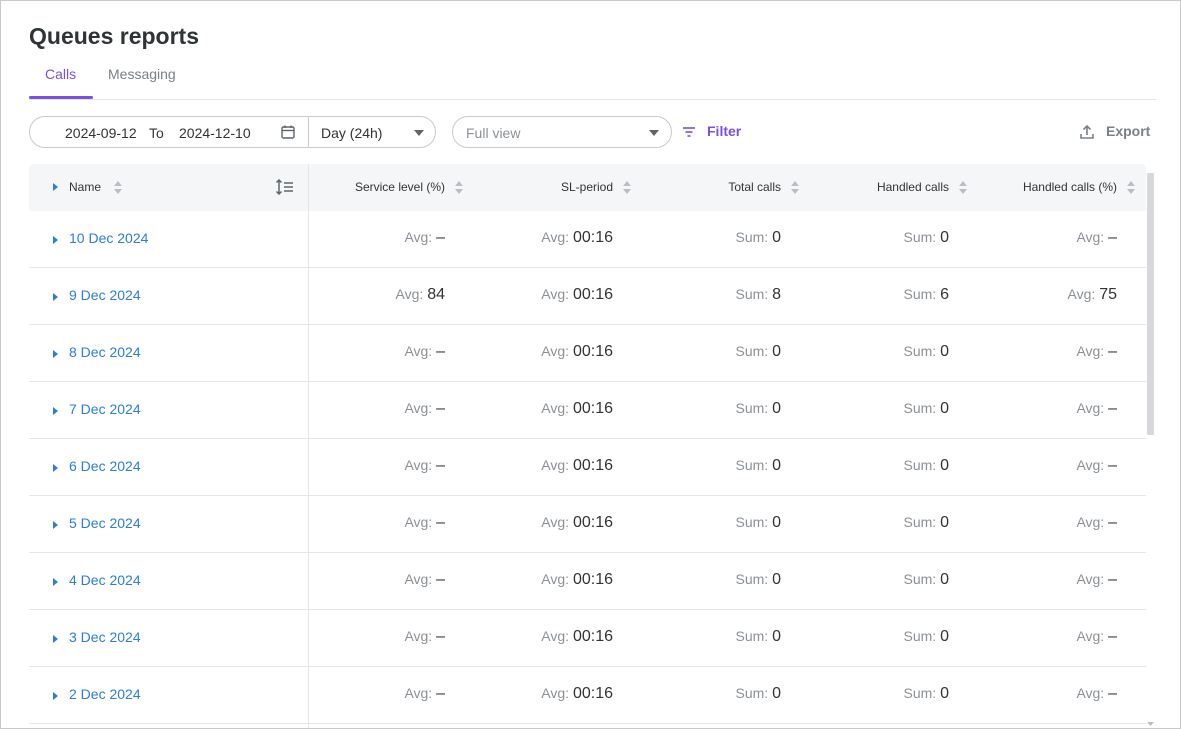 This screenshot has width=1181, height=729. I want to click on handled-calls-cell: Sum: 6, so click(926, 295).